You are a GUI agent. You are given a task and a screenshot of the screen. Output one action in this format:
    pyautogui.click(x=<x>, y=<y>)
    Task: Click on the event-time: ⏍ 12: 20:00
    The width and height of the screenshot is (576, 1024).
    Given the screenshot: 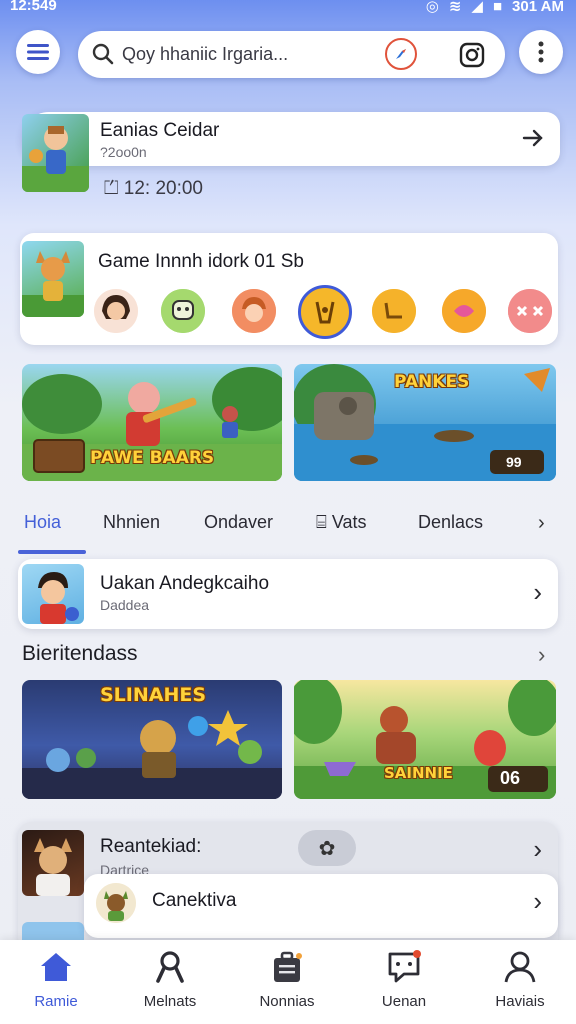 What is the action you would take?
    pyautogui.click(x=153, y=188)
    